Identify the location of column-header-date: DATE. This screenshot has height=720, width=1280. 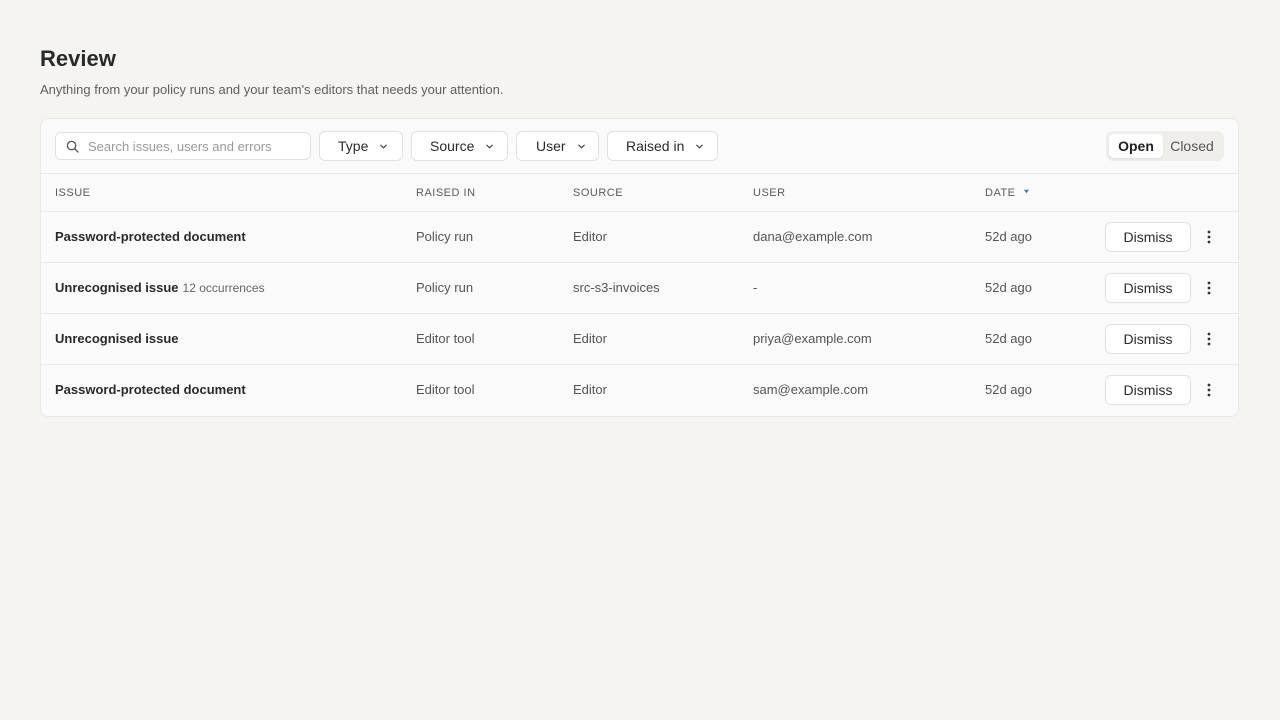
(1007, 193).